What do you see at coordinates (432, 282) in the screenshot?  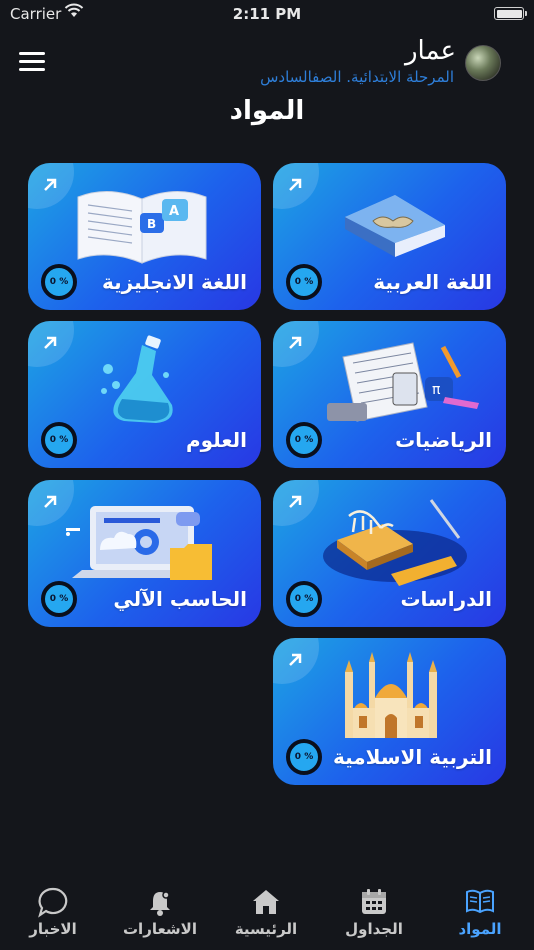 I see `subject-label: اللغة العربية` at bounding box center [432, 282].